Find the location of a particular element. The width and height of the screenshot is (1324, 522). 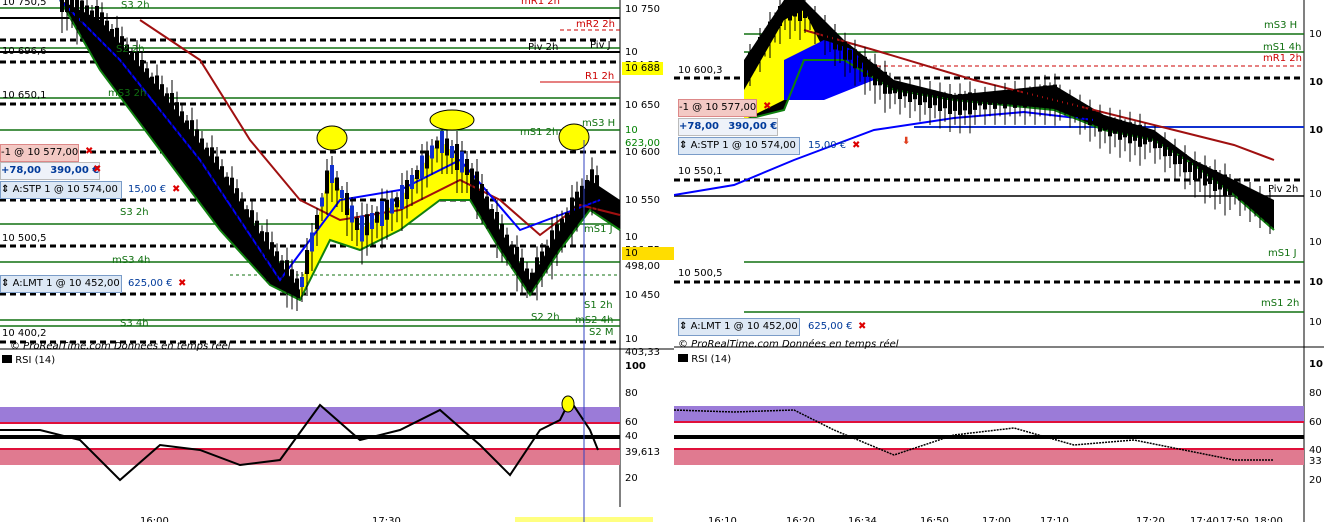

time-label: 16:34 is located at coordinates (862, 519).